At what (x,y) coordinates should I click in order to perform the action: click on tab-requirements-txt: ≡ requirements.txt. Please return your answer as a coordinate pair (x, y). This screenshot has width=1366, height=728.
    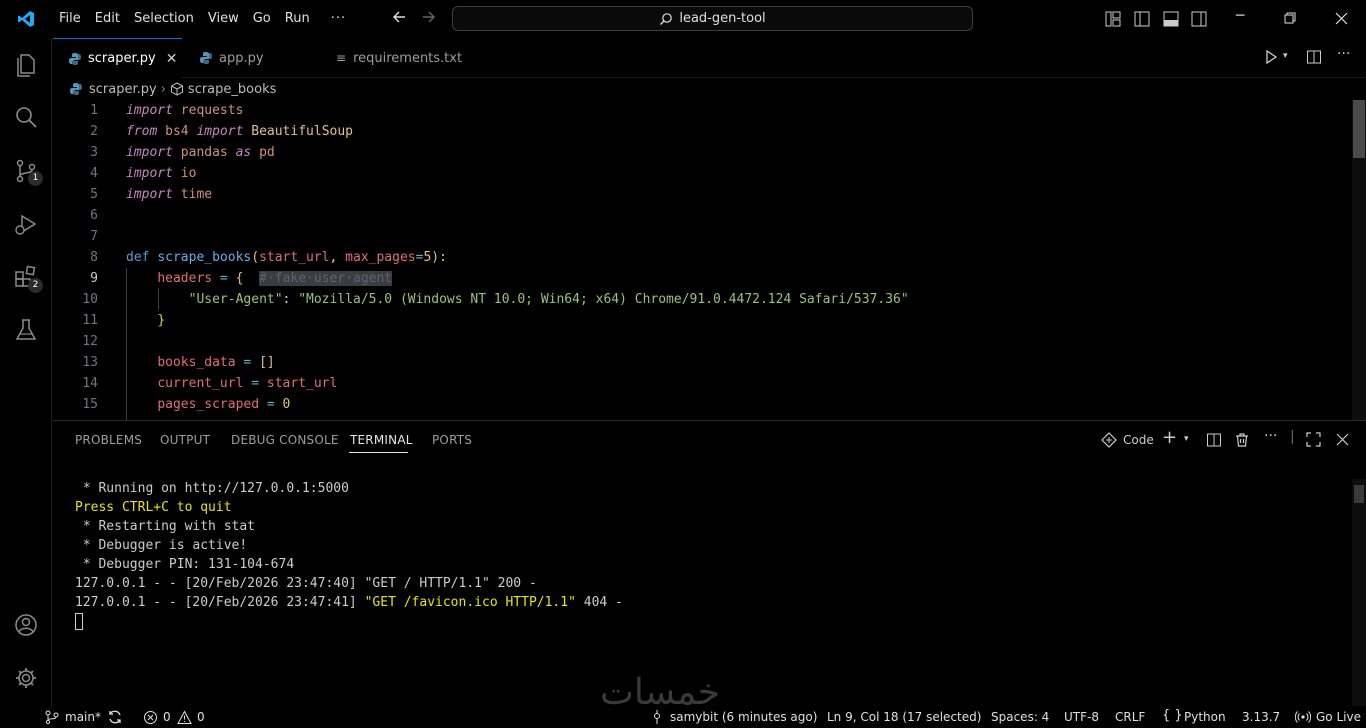
    Looking at the image, I should click on (404, 58).